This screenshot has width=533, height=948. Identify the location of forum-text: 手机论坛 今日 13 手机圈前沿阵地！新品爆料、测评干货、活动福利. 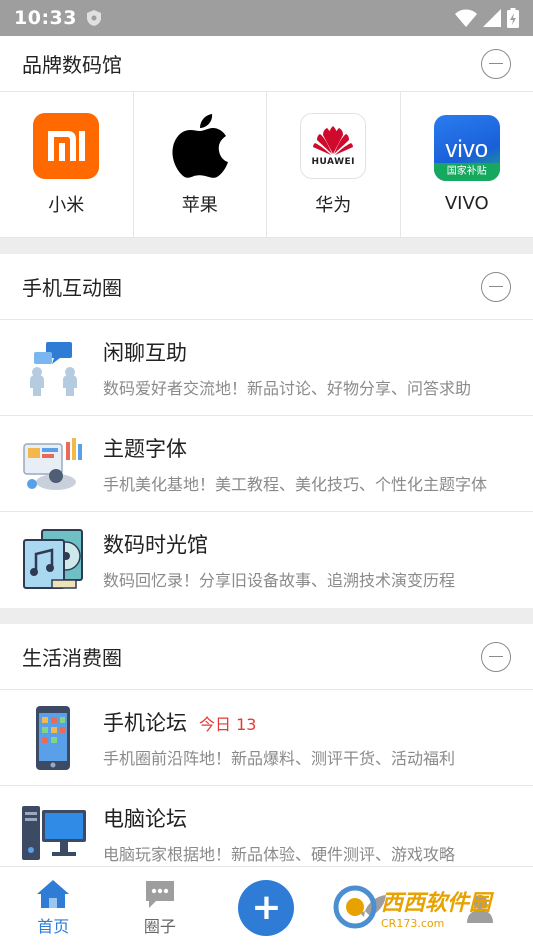
(307, 738).